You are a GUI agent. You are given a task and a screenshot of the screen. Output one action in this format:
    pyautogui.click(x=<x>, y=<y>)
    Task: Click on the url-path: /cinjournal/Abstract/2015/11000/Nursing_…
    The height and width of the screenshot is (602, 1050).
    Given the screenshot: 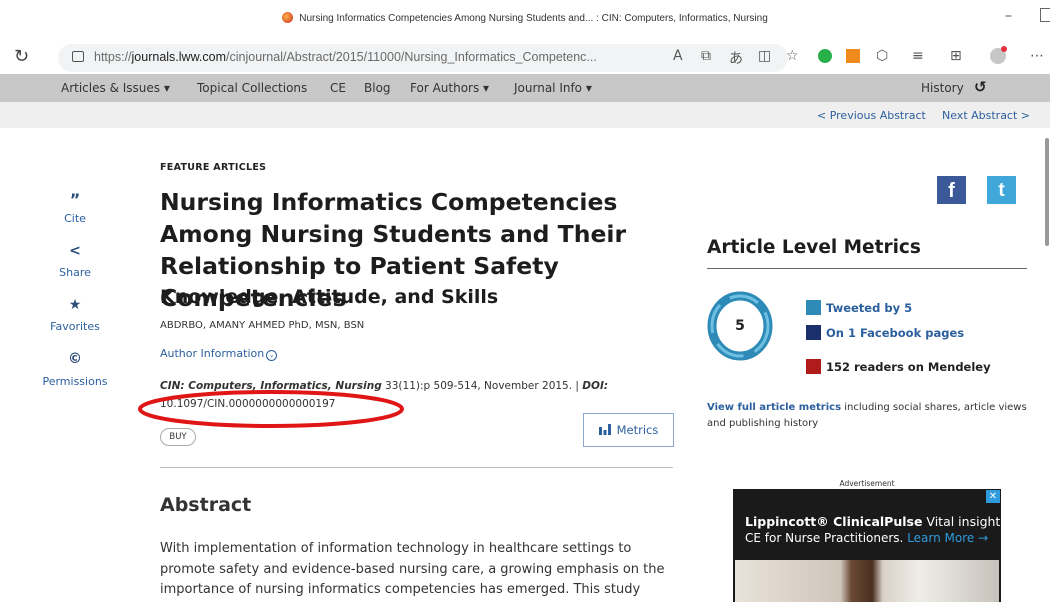 What is the action you would take?
    pyautogui.click(x=411, y=57)
    